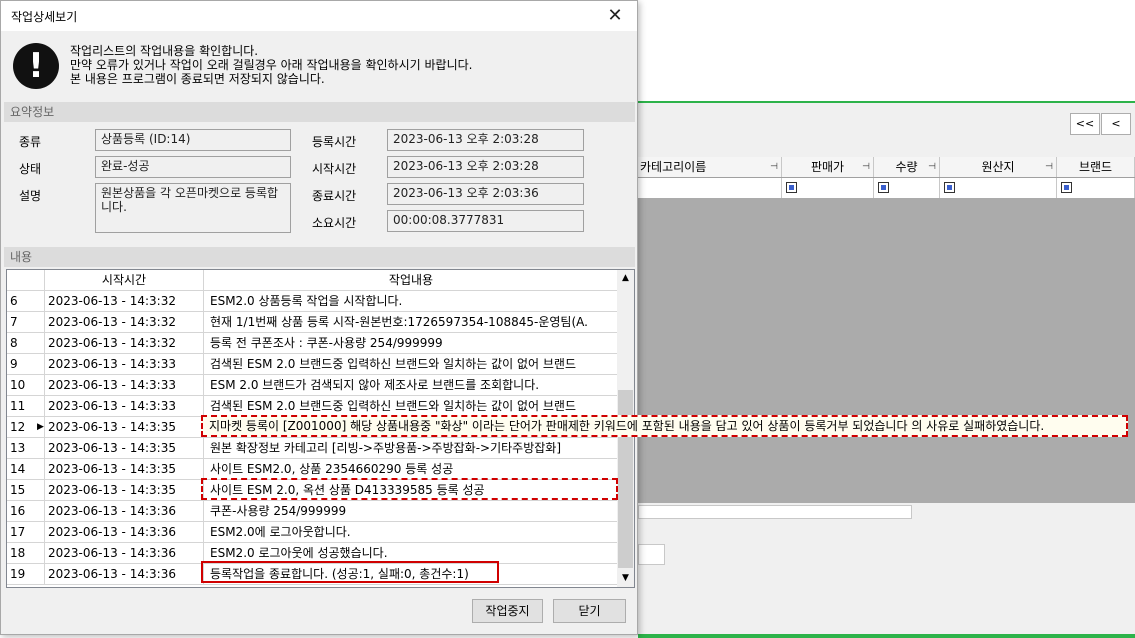  I want to click on close-button: 닫기, so click(589, 611).